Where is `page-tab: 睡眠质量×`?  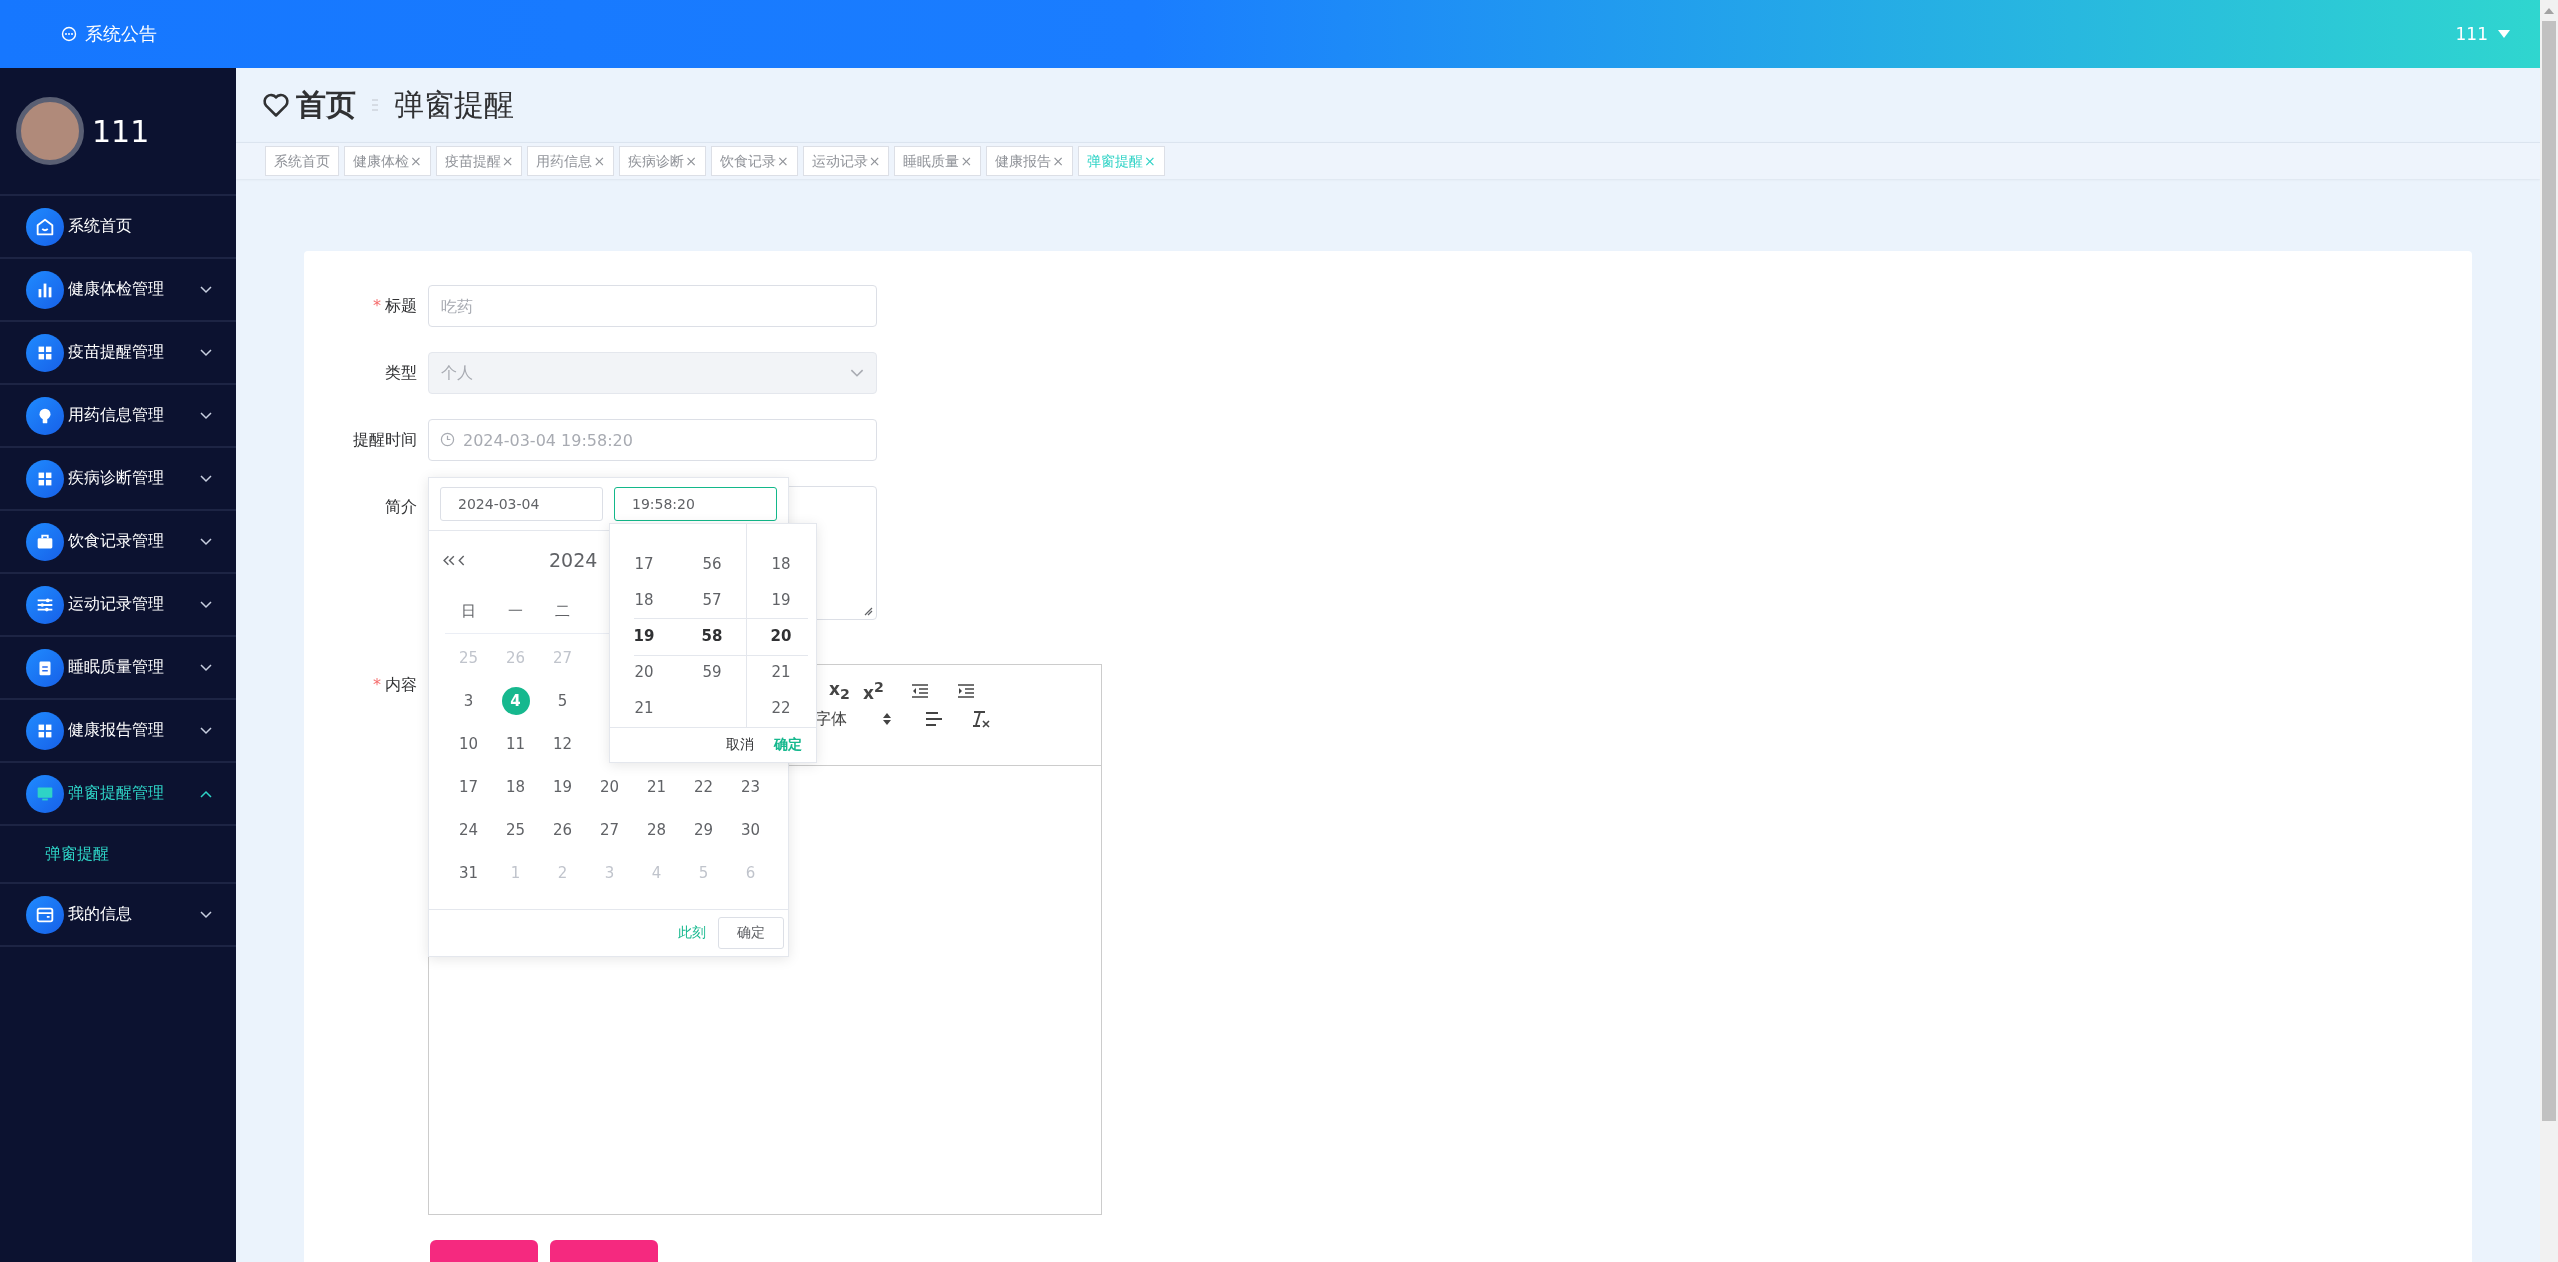
page-tab: 睡眠质量× is located at coordinates (938, 161).